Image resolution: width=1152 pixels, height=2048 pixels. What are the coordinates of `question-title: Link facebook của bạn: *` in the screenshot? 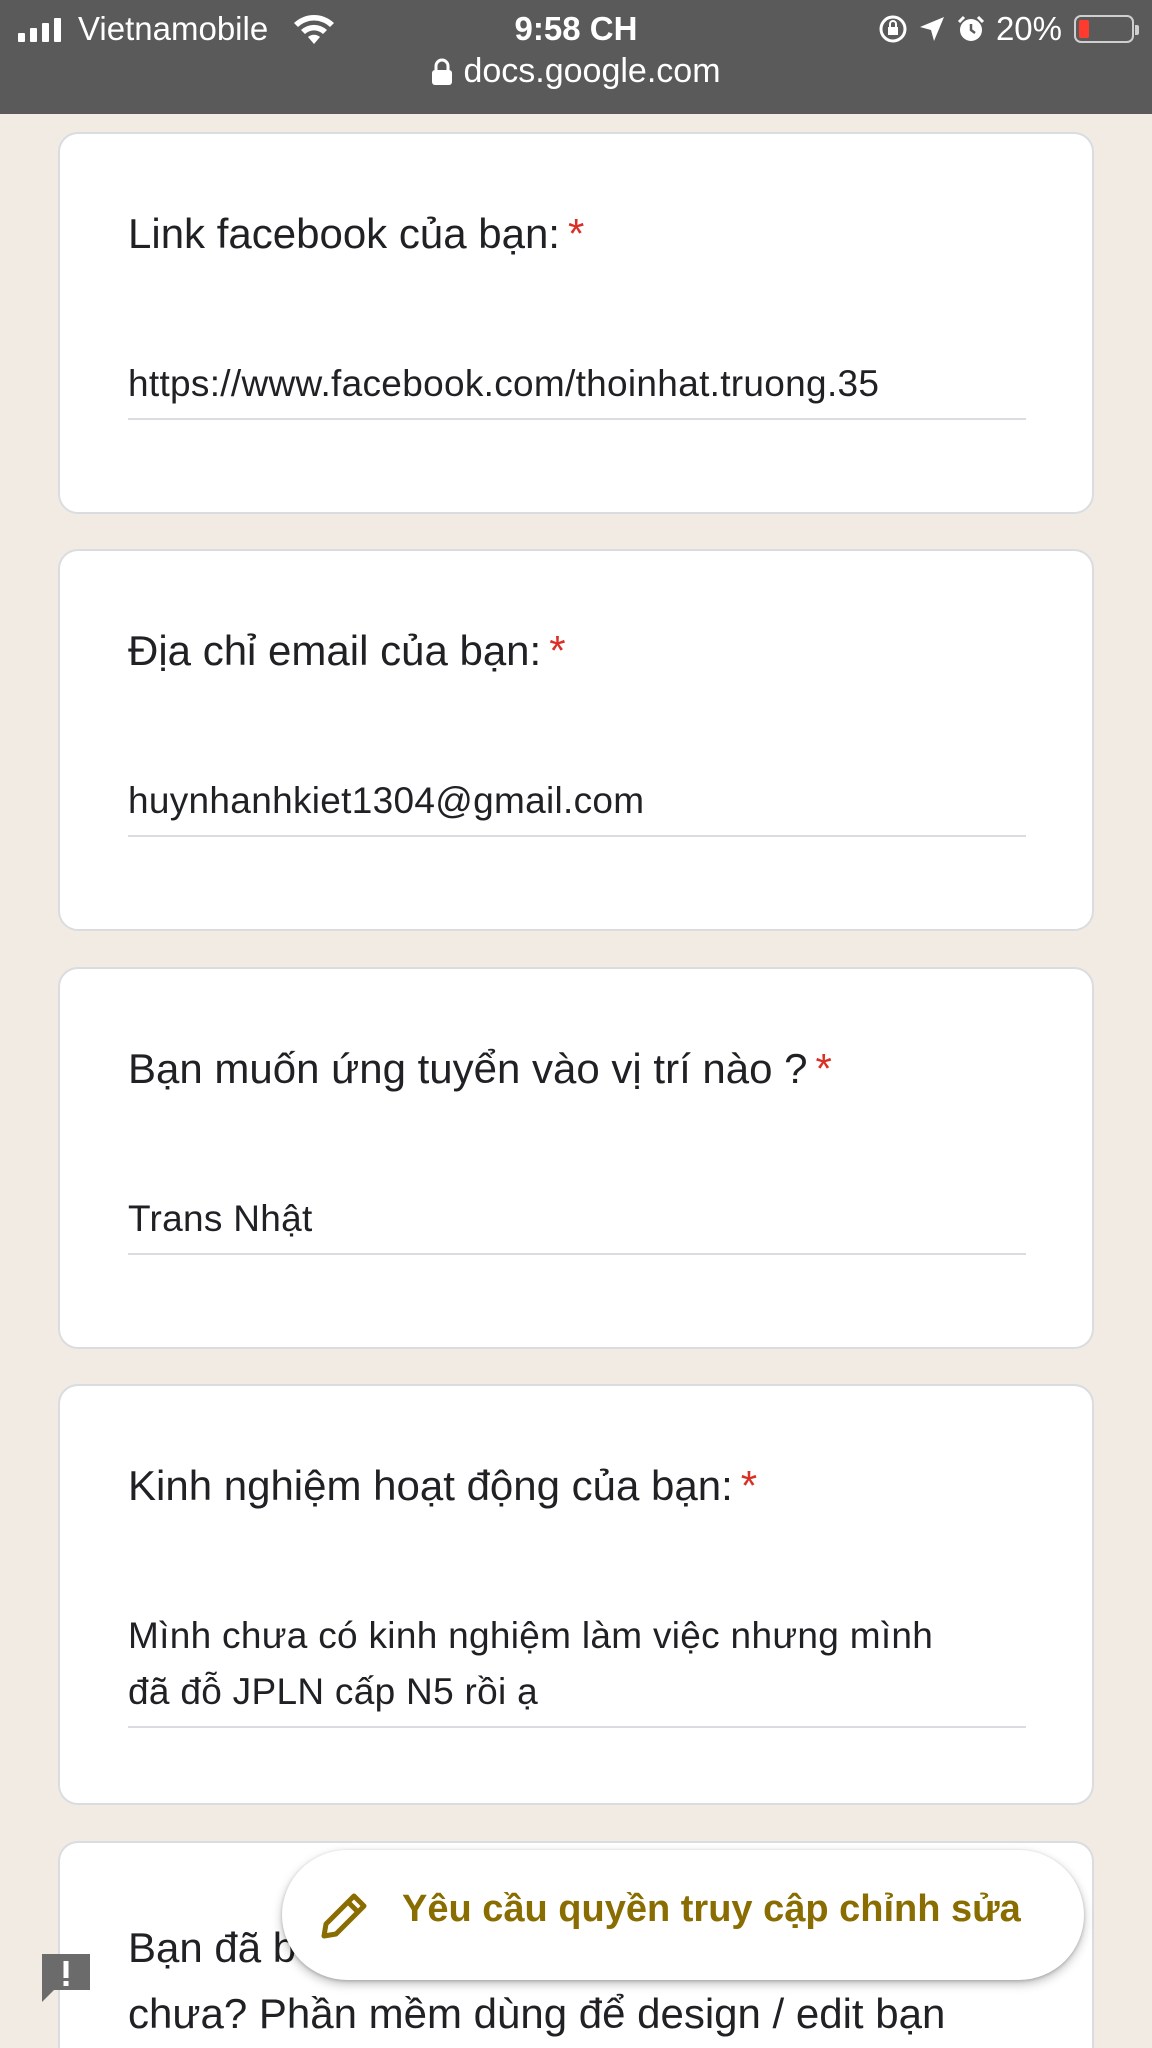 It's located at (356, 233).